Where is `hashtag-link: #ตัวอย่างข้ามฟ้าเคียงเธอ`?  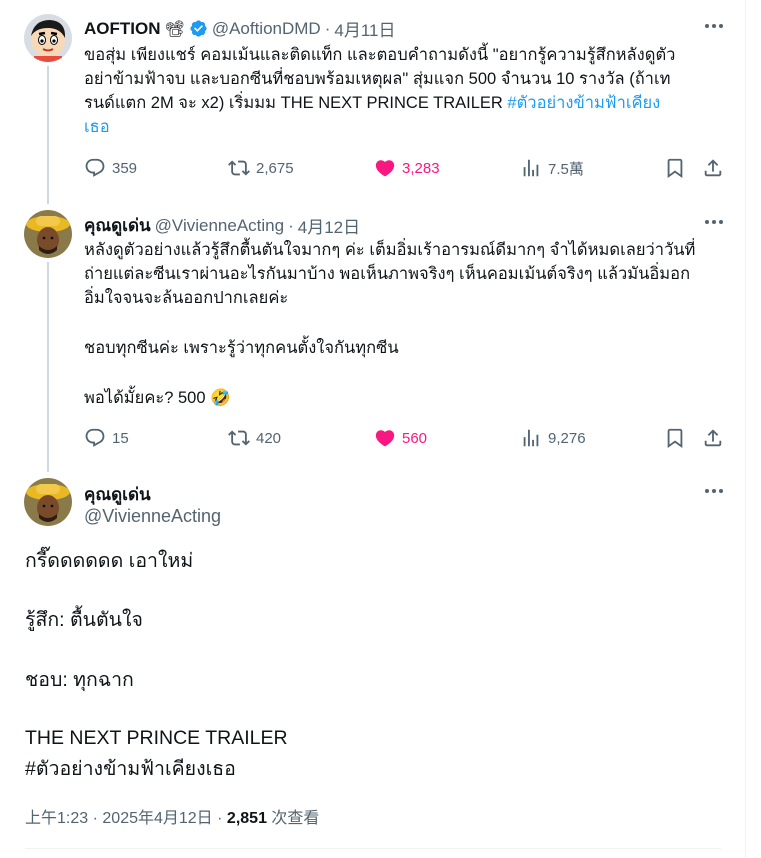 hashtag-link: #ตัวอย่างข้ามฟ้าเคียงเธอ is located at coordinates (130, 769).